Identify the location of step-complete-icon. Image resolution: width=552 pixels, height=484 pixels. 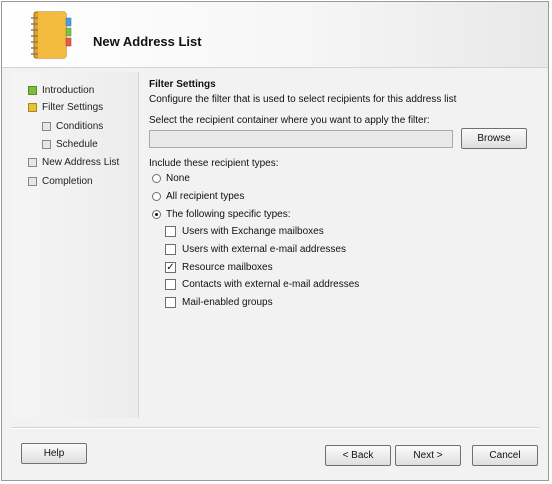
(32, 90).